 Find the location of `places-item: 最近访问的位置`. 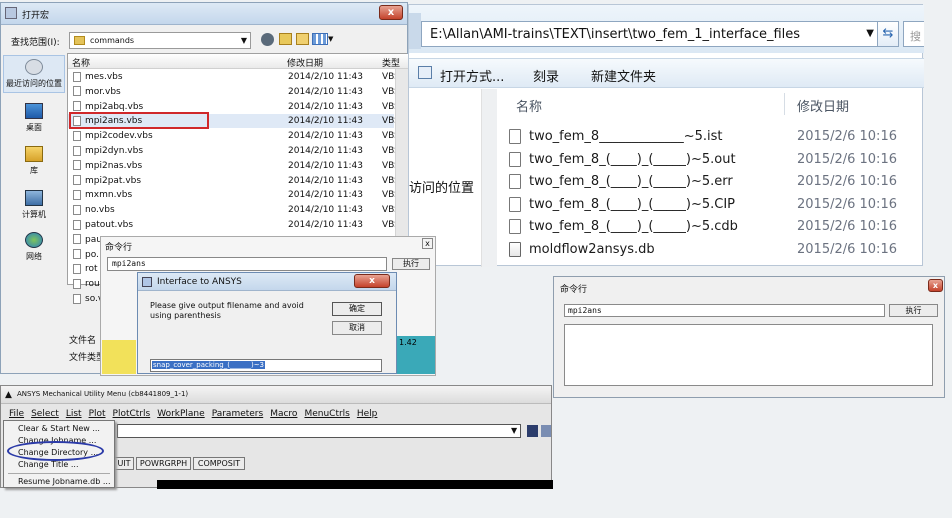

places-item: 最近访问的位置 is located at coordinates (34, 74).